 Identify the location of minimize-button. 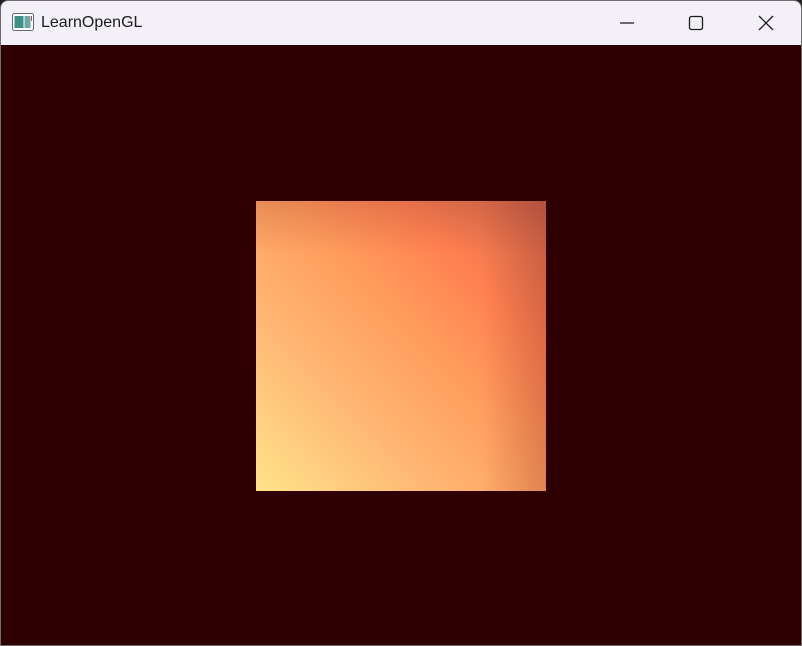
(627, 23).